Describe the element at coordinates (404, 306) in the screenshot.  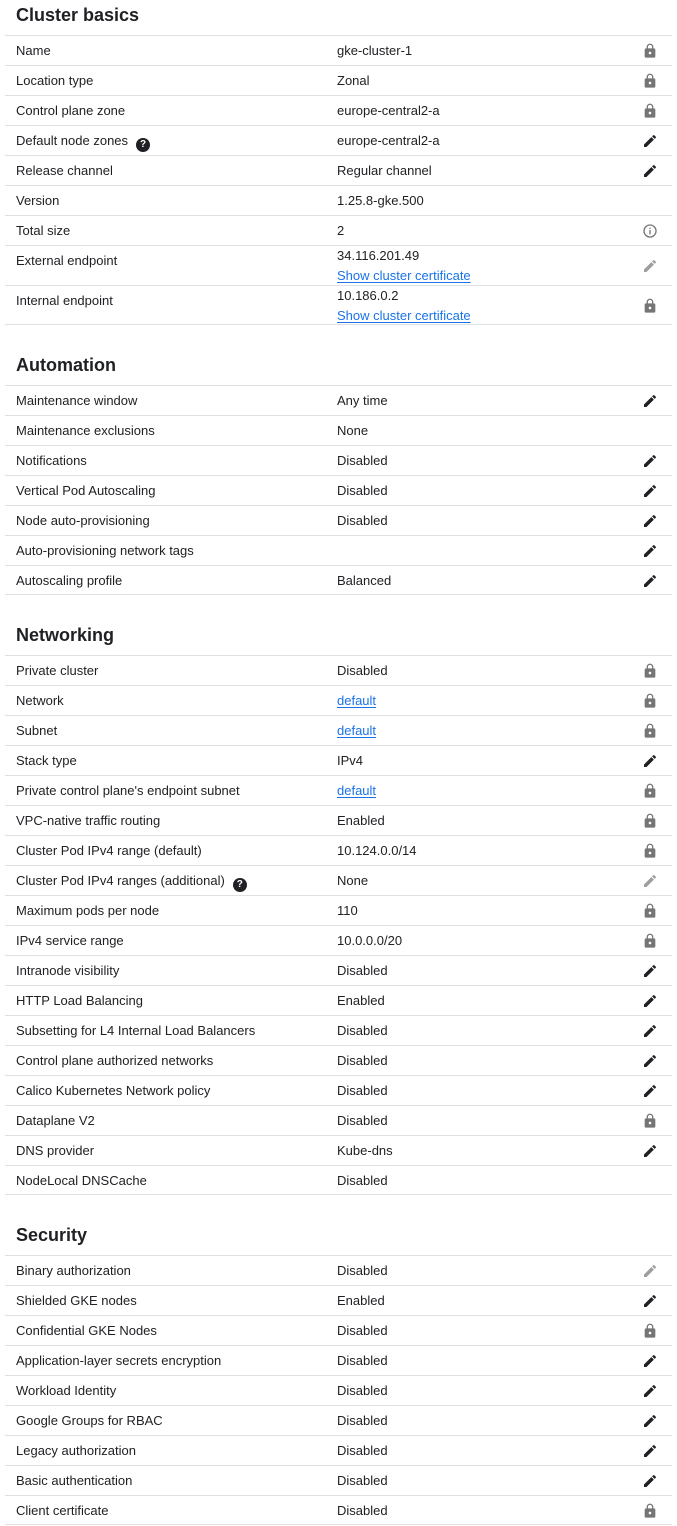
I see `detail-value: 10.186.0.2 Show cluster certificate` at that location.